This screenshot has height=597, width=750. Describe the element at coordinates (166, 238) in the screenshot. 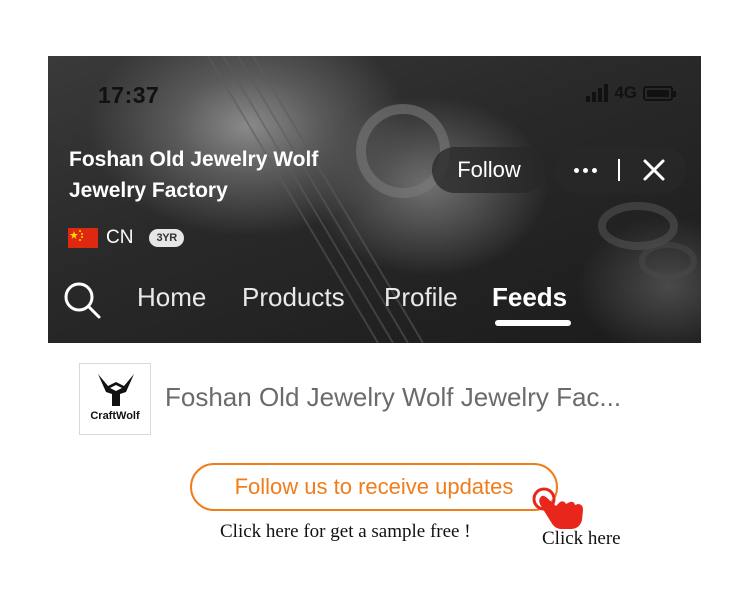

I see `years-badge: 3YR` at that location.